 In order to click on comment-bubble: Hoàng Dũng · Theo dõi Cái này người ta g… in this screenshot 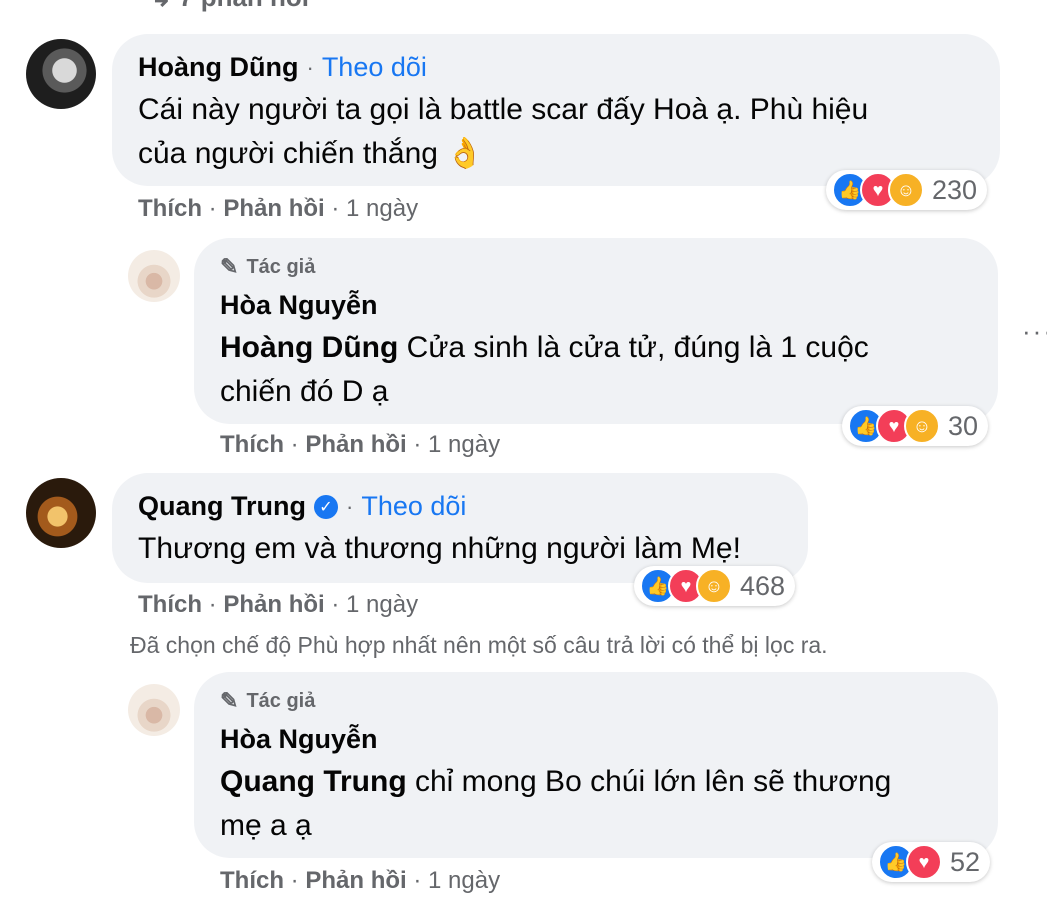, I will do `click(556, 110)`.